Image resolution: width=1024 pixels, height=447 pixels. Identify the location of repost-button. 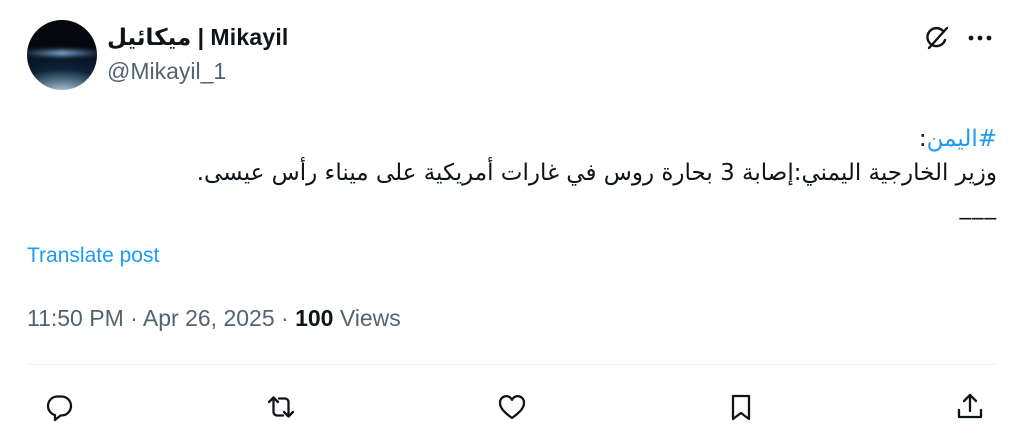
(281, 407).